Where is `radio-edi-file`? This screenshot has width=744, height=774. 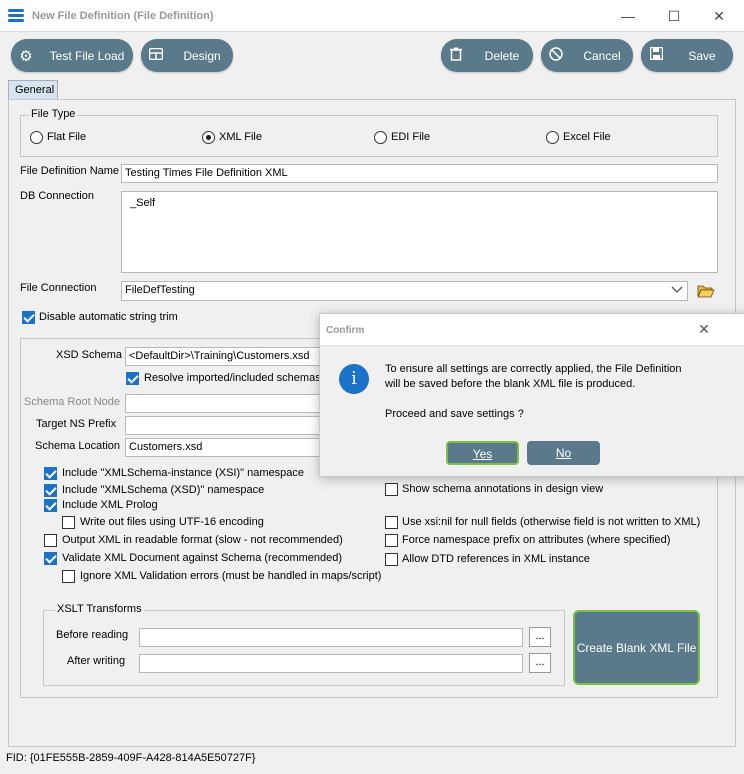 radio-edi-file is located at coordinates (380, 137).